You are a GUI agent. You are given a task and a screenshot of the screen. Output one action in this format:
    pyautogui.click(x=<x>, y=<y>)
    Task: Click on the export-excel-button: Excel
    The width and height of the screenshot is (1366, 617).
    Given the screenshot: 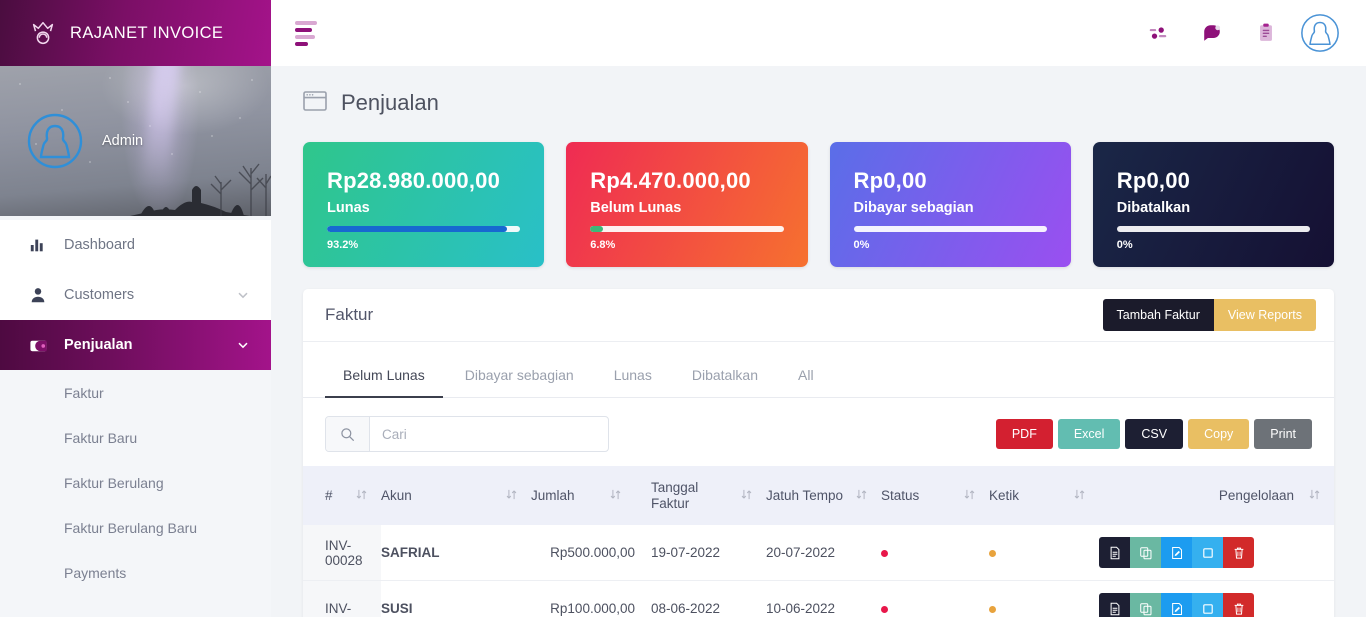 What is the action you would take?
    pyautogui.click(x=1089, y=434)
    